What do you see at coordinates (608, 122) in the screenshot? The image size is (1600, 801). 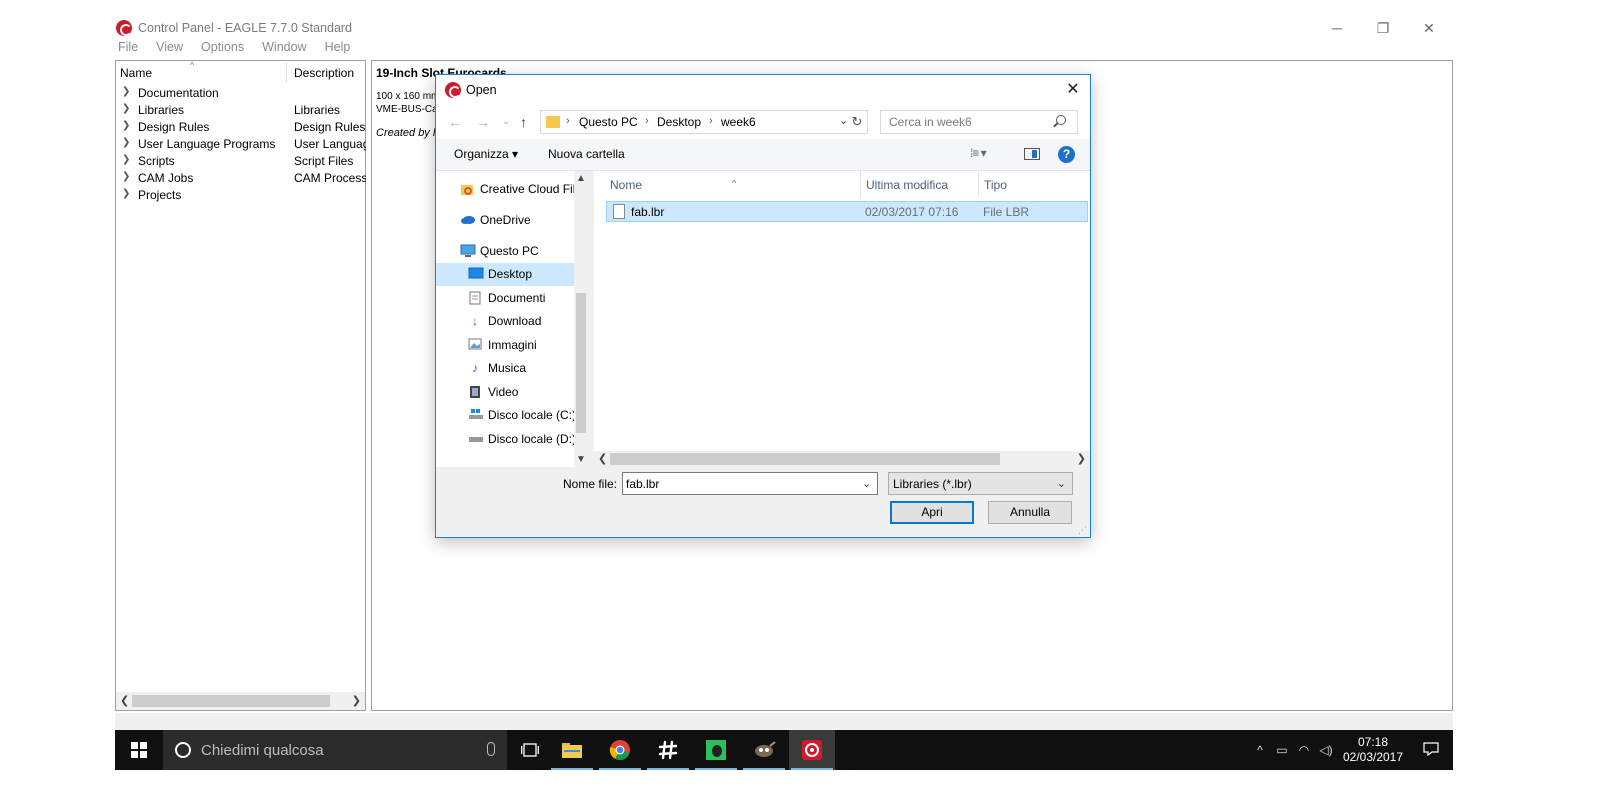 I see `breadcrumb-questo-pc: Questo PC` at bounding box center [608, 122].